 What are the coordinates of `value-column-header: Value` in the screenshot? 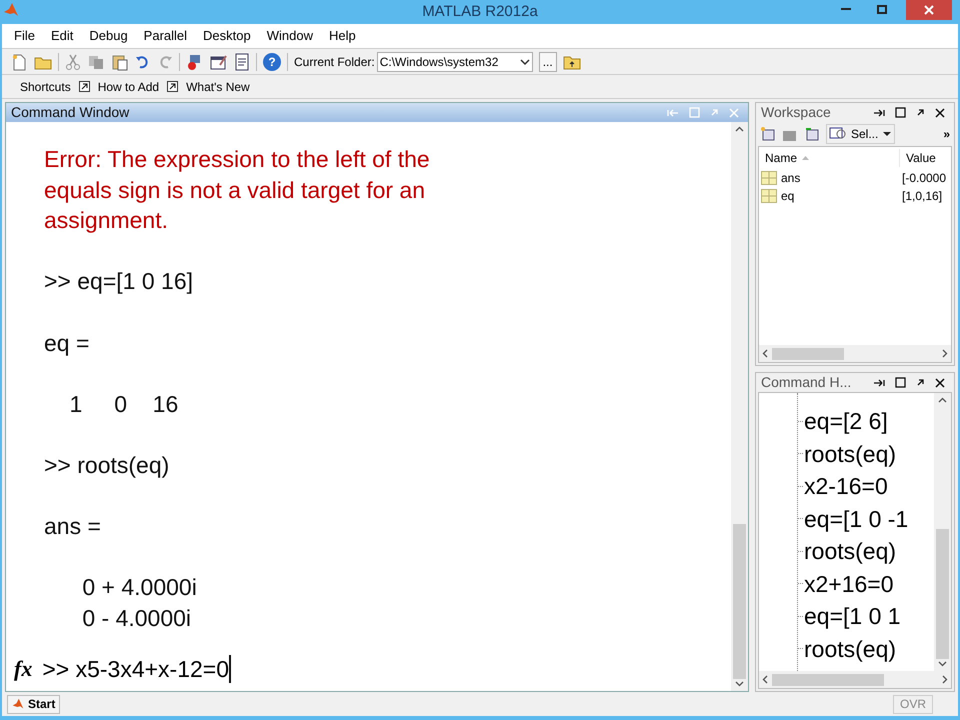 It's located at (917, 158).